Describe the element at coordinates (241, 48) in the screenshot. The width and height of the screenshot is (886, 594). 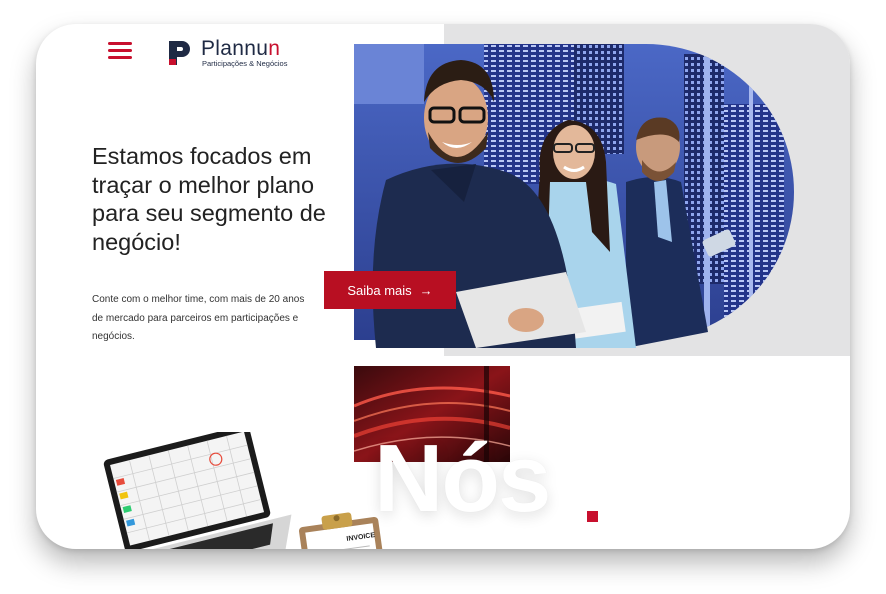
I see `brand-name: Plannun` at that location.